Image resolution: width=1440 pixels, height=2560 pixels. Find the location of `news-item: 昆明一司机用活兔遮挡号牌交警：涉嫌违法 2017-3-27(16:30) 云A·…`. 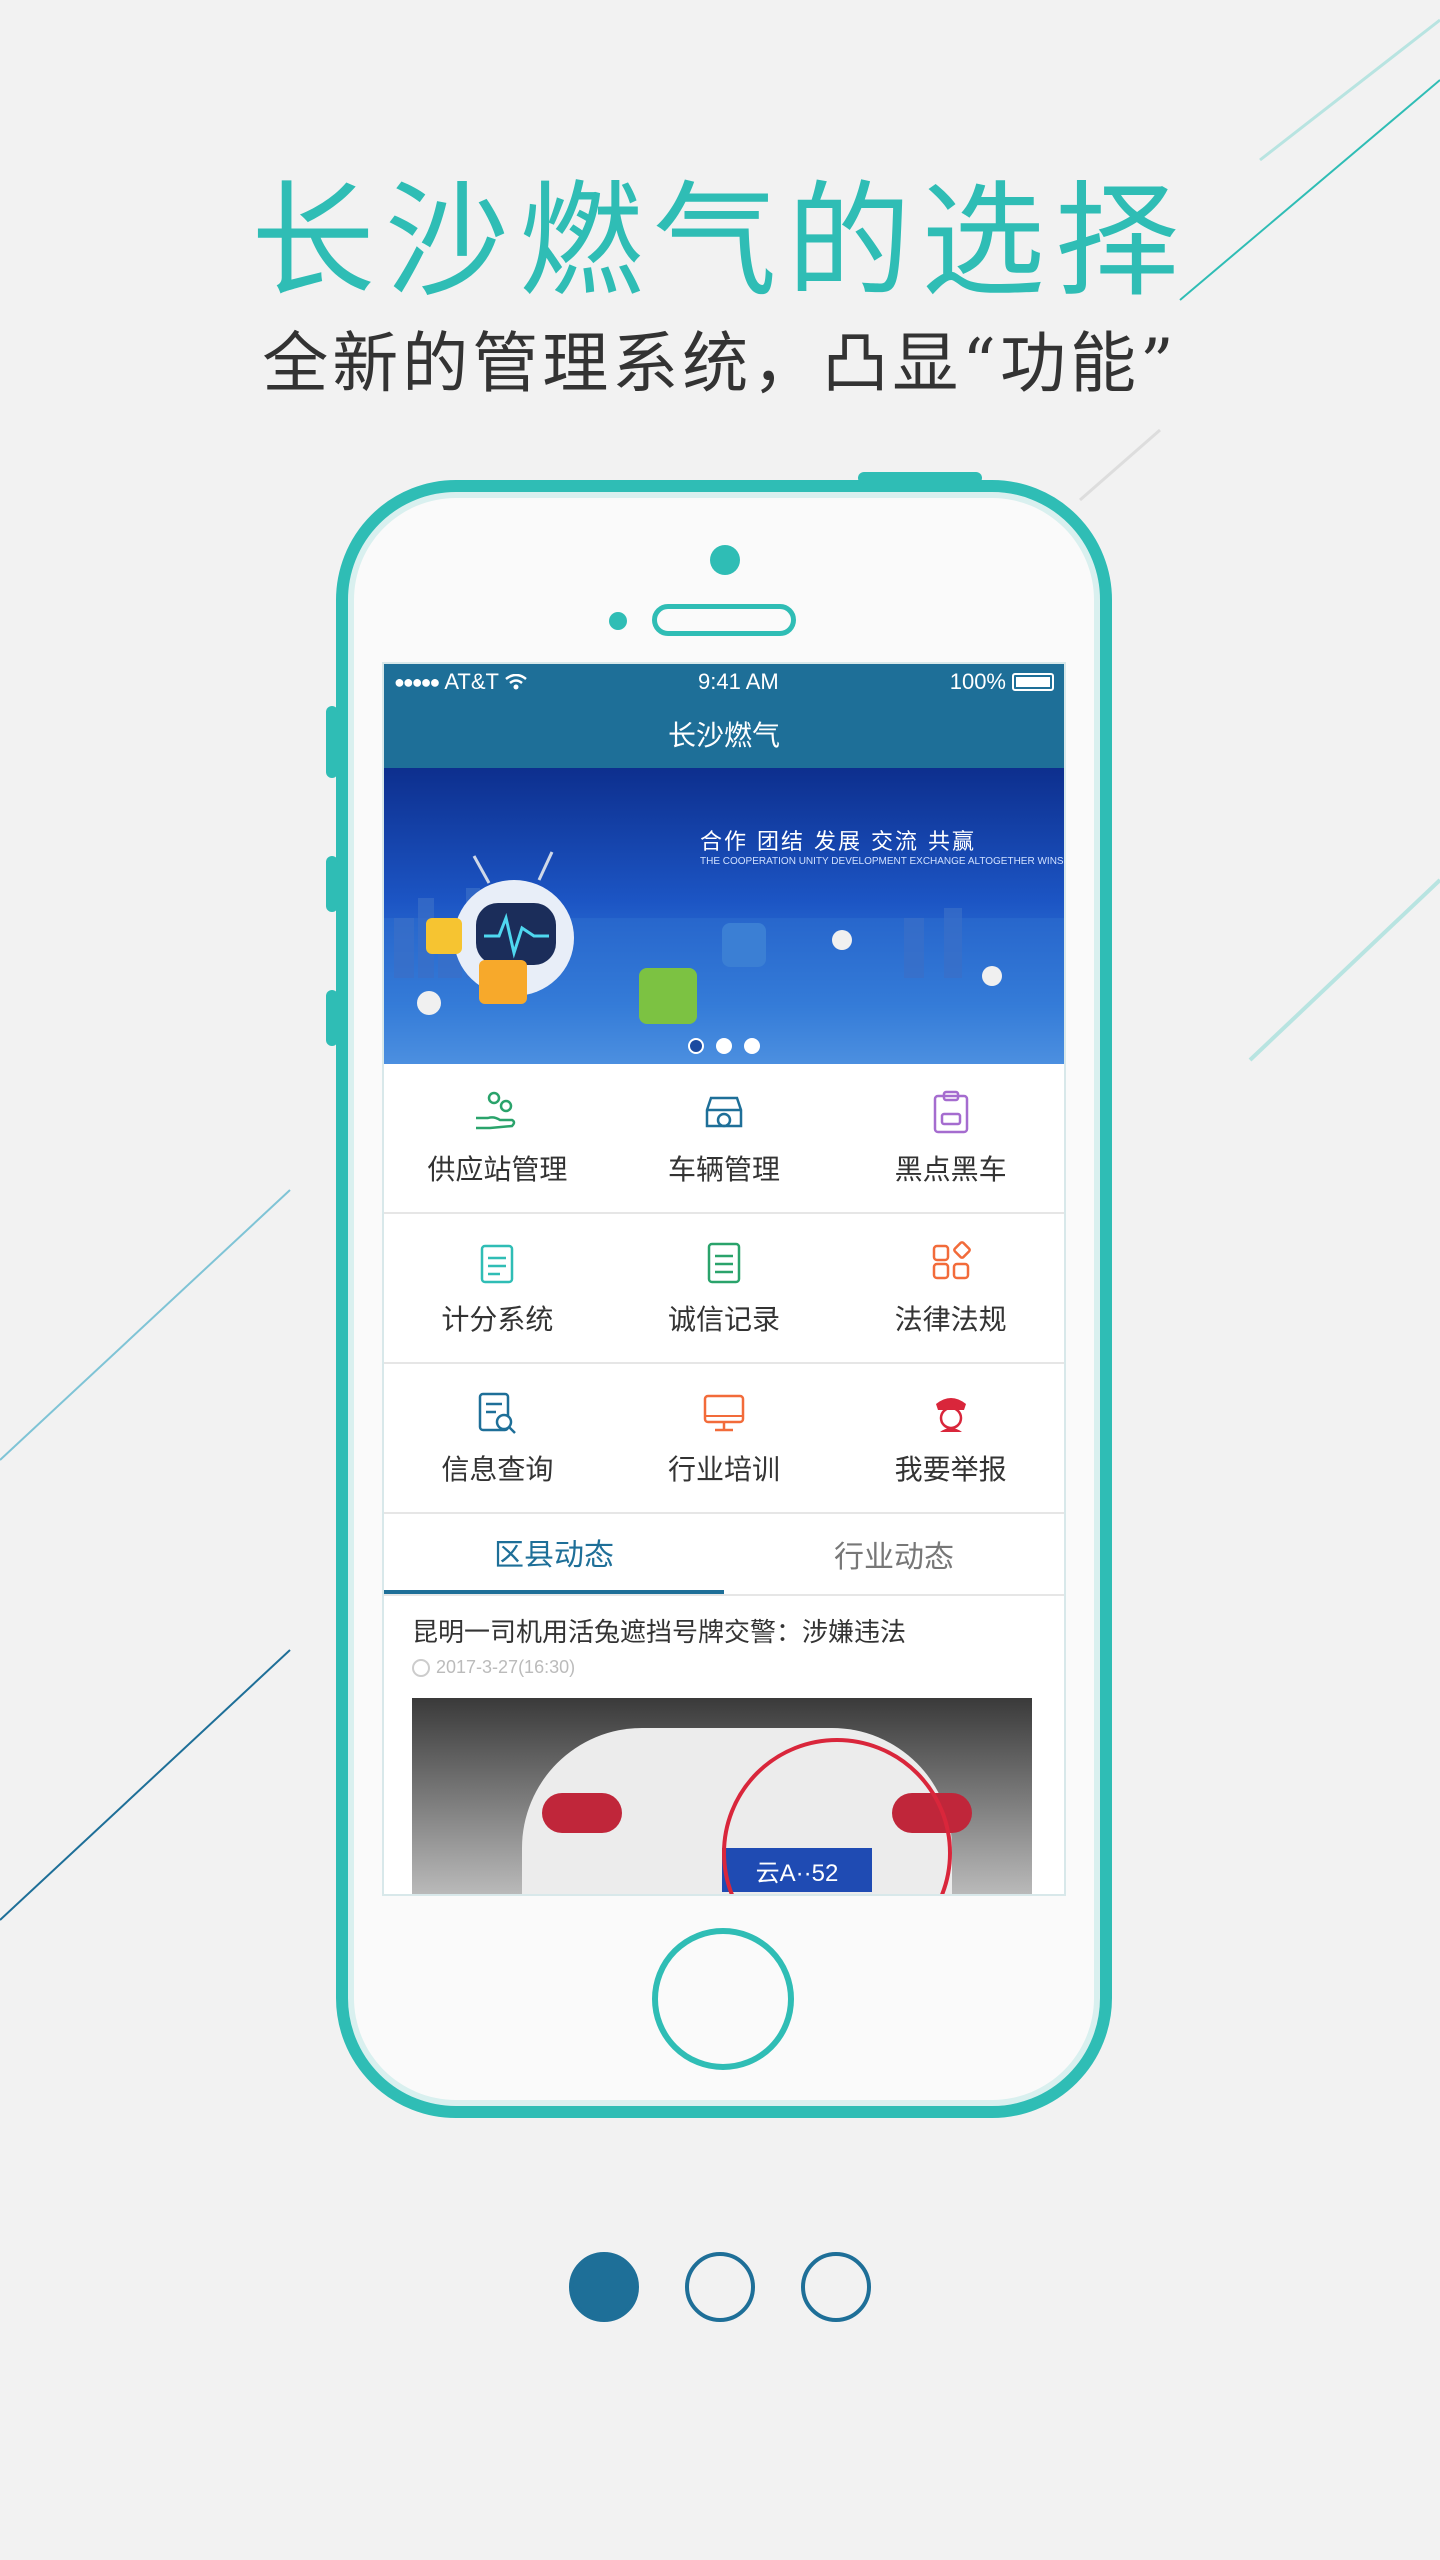

news-item: 昆明一司机用活兔遮挡号牌交警：涉嫌违法 2017-3-27(16:30) 云A·… is located at coordinates (724, 1745).